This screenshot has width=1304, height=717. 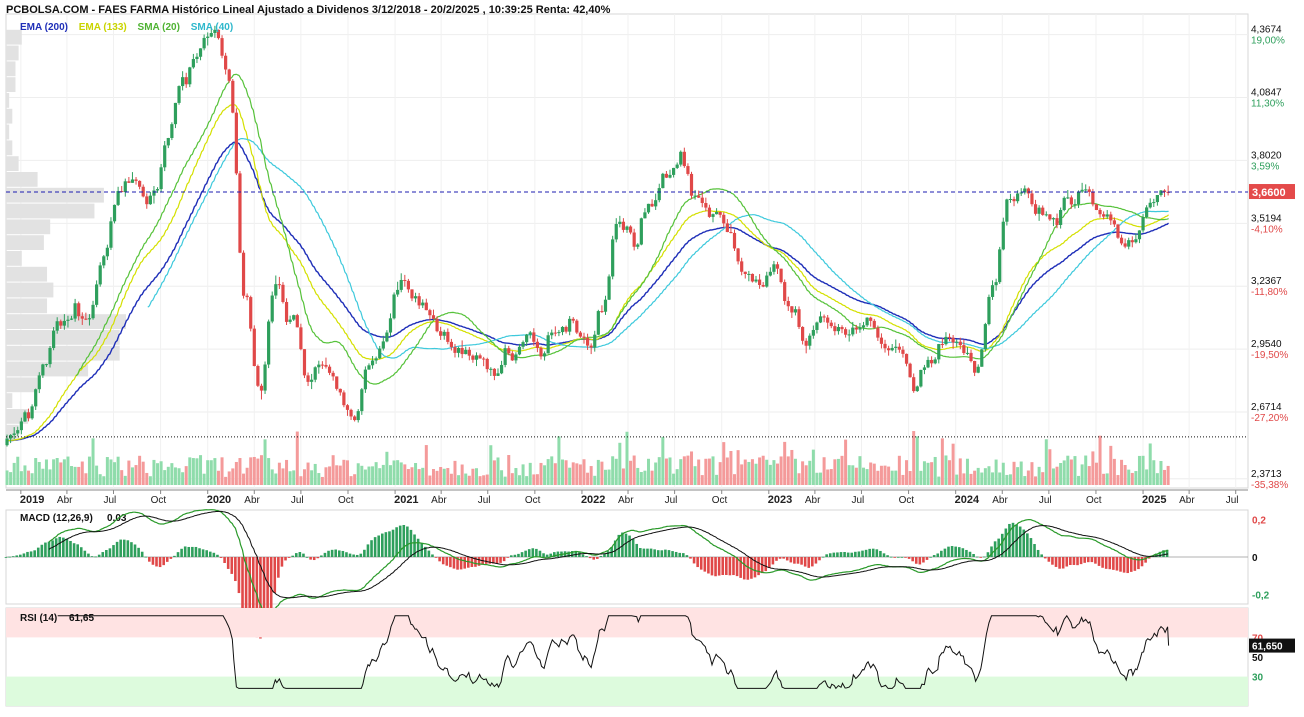 What do you see at coordinates (81, 618) in the screenshot?
I see `rsi-value: 61,65` at bounding box center [81, 618].